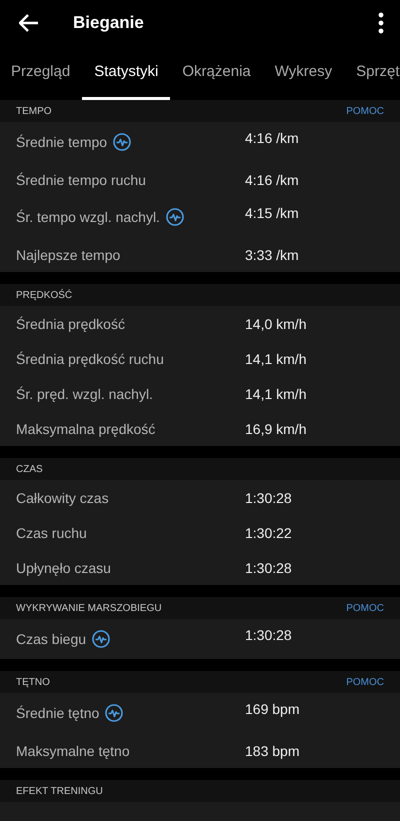  I want to click on section-heading: PRĘDKOŚĆ, so click(44, 295).